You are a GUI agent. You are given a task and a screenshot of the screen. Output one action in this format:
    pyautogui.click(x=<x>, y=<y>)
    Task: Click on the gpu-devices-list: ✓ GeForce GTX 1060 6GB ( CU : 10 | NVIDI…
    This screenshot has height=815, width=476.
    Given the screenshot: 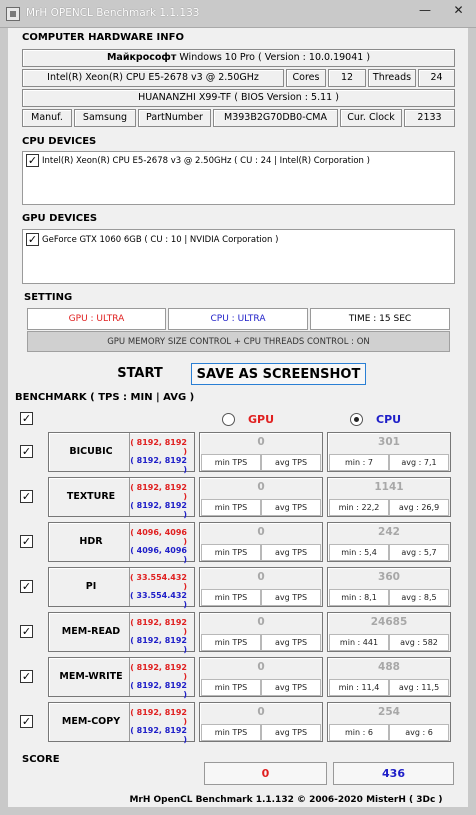 What is the action you would take?
    pyautogui.click(x=238, y=256)
    